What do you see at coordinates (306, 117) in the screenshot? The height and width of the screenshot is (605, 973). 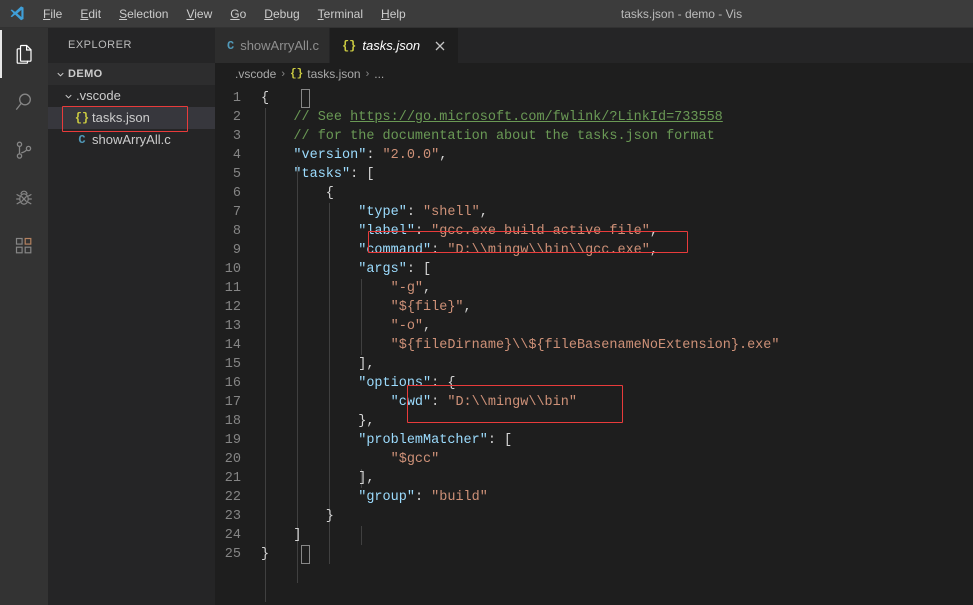 I see `code-token-com: // See` at bounding box center [306, 117].